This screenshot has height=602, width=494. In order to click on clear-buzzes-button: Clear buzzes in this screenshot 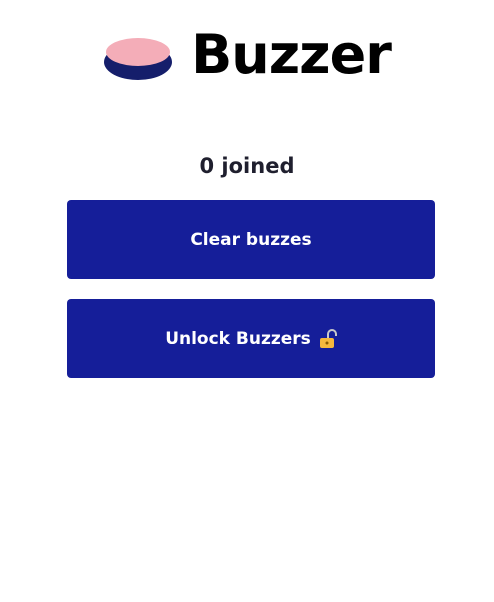, I will do `click(251, 239)`.